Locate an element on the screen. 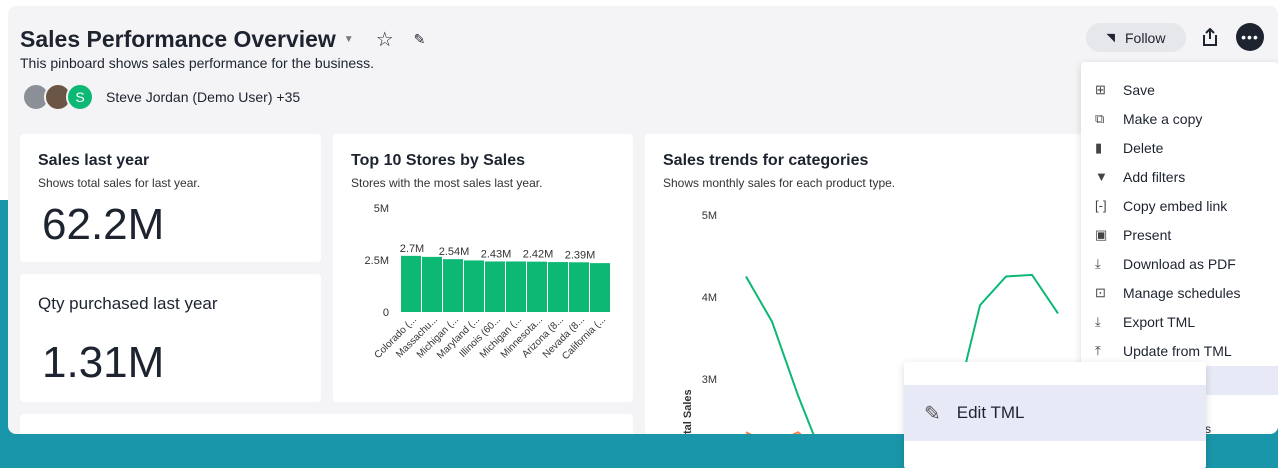 The width and height of the screenshot is (1278, 468). star-icon: ☆ is located at coordinates (385, 39).